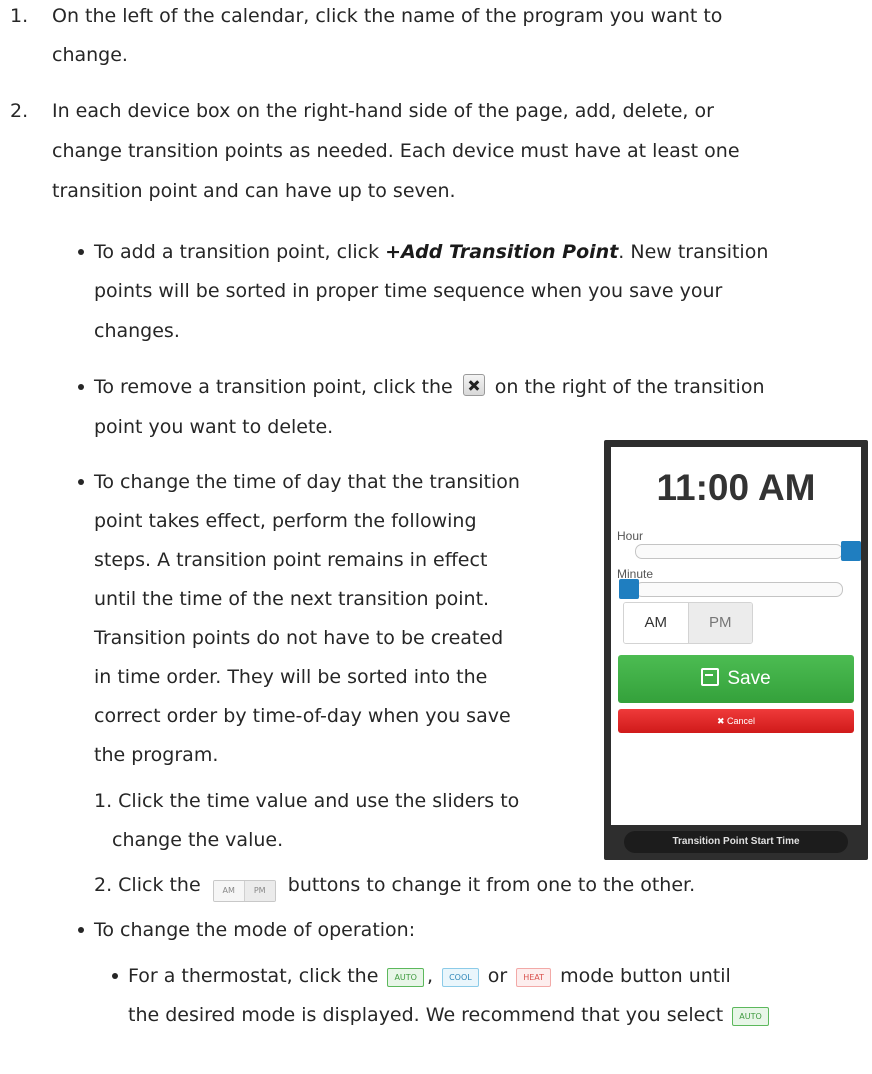 Image resolution: width=872 pixels, height=1074 pixels. What do you see at coordinates (534, 977) in the screenshot?
I see `heat-mode-chip: HEAT` at bounding box center [534, 977].